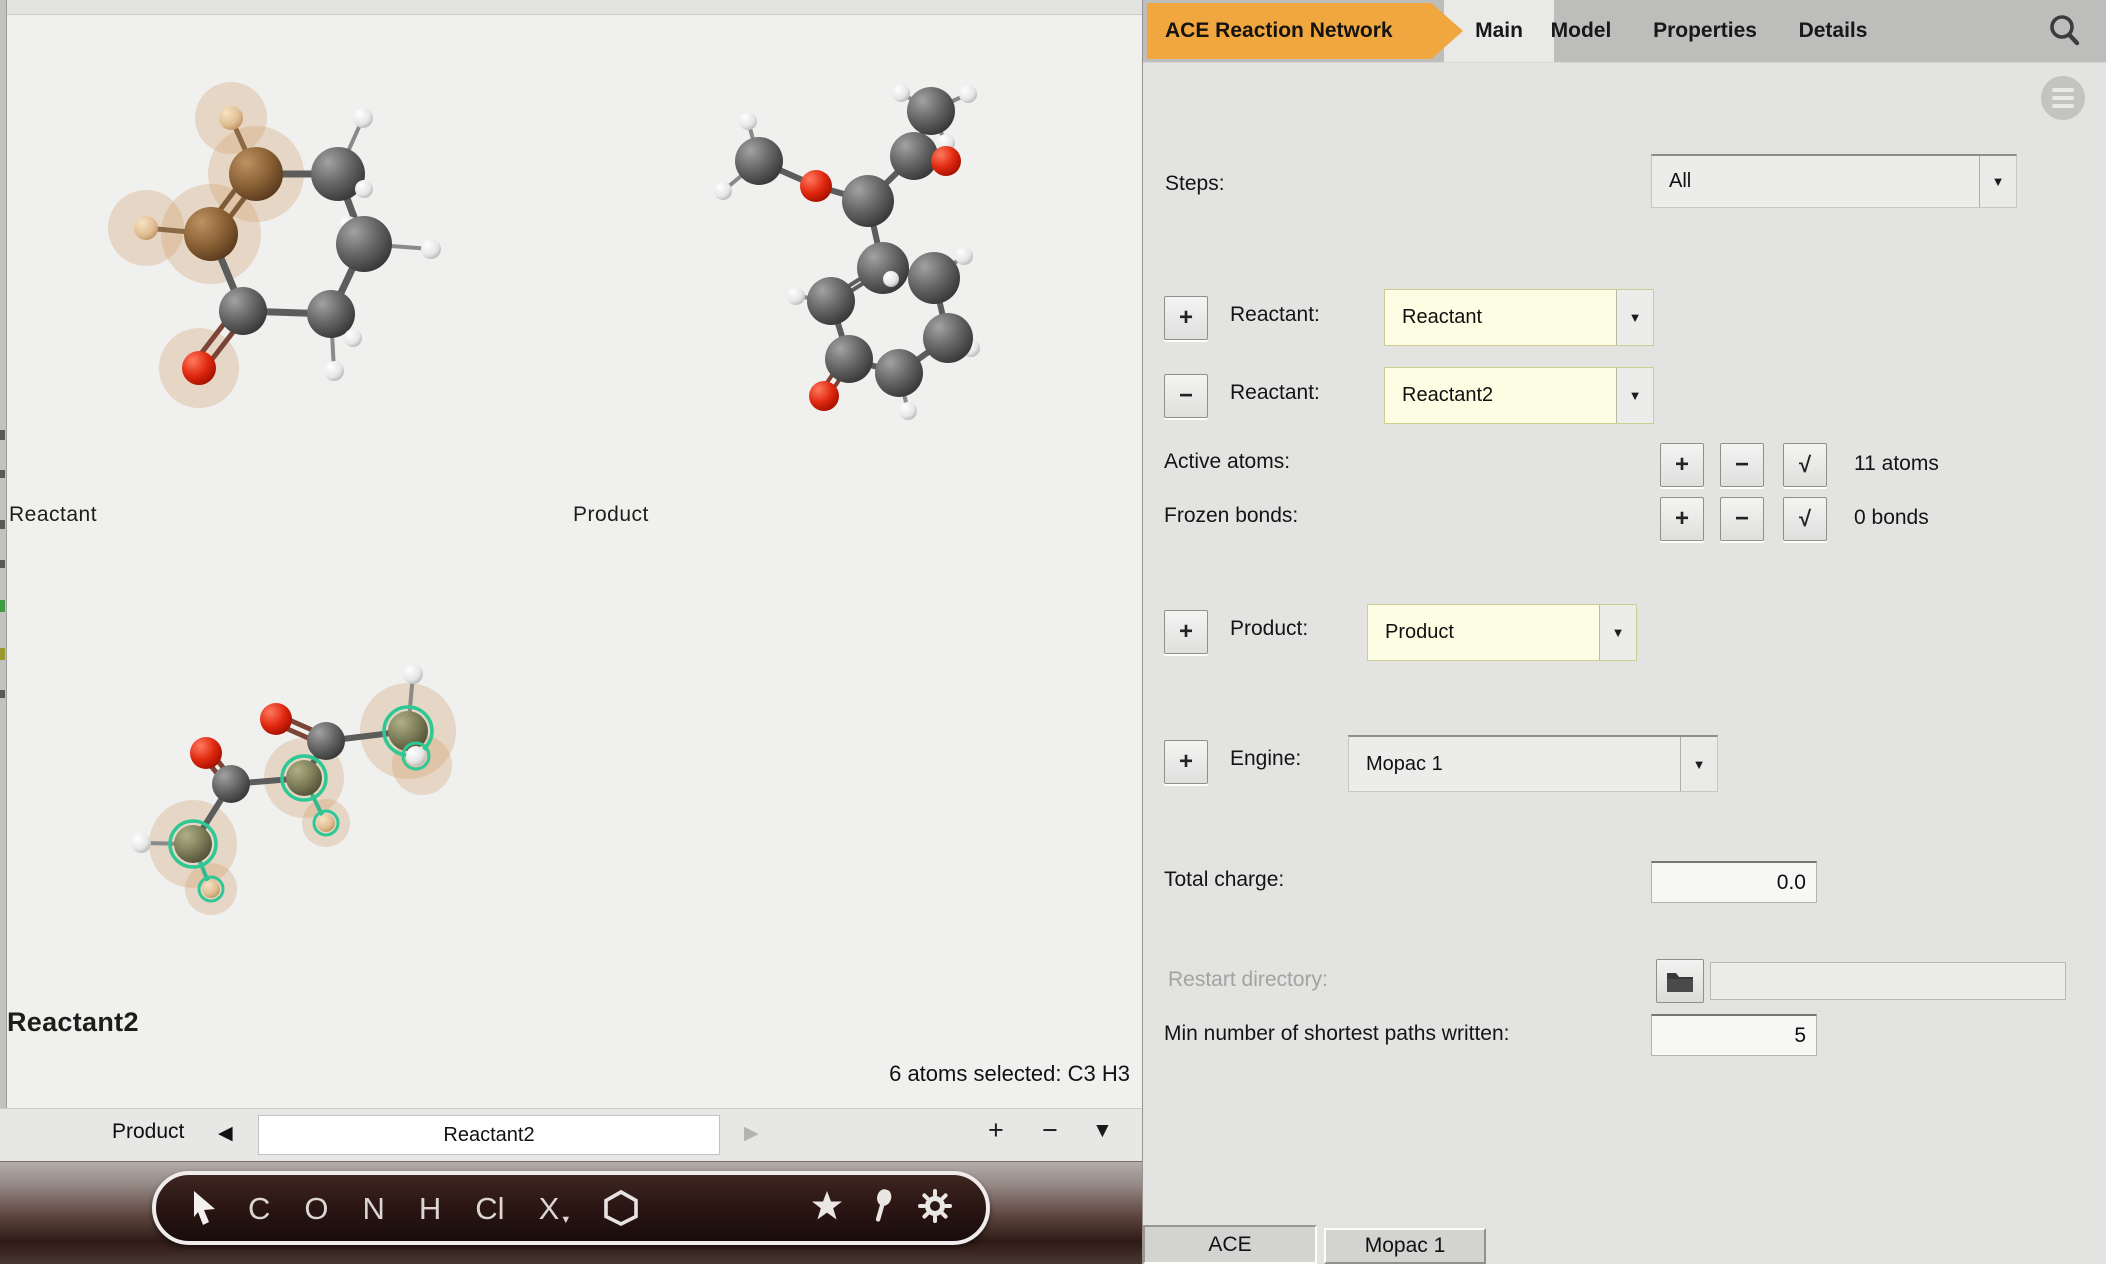  What do you see at coordinates (489, 1208) in the screenshot?
I see `element-cl-button: Cl` at bounding box center [489, 1208].